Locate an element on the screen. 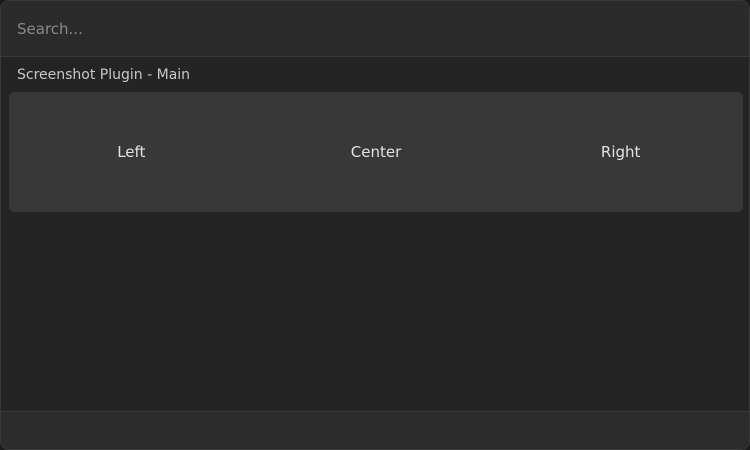 The image size is (750, 450). grid-item-left: Left is located at coordinates (131, 152).